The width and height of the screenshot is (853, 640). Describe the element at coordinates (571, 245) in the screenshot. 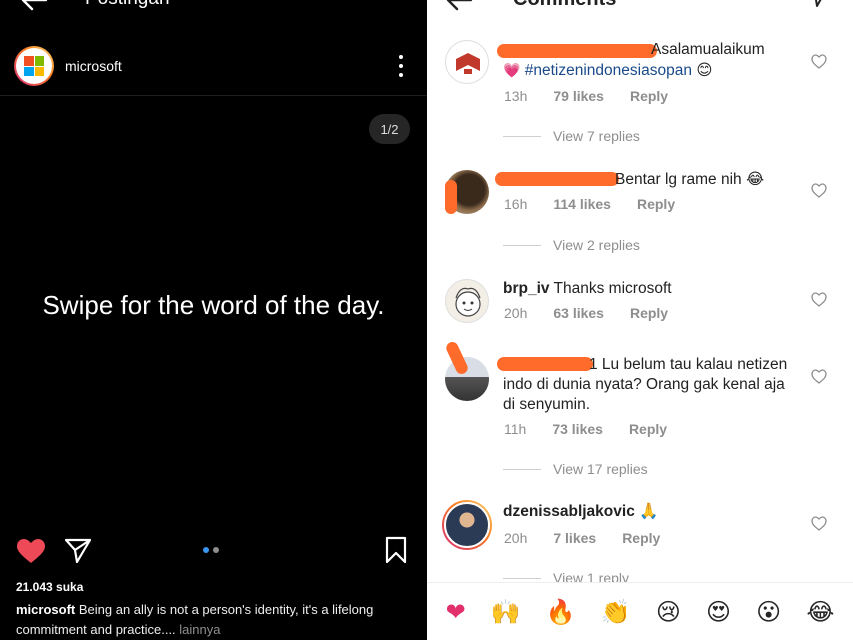

I see `view-replies-link: View 2 replies` at that location.